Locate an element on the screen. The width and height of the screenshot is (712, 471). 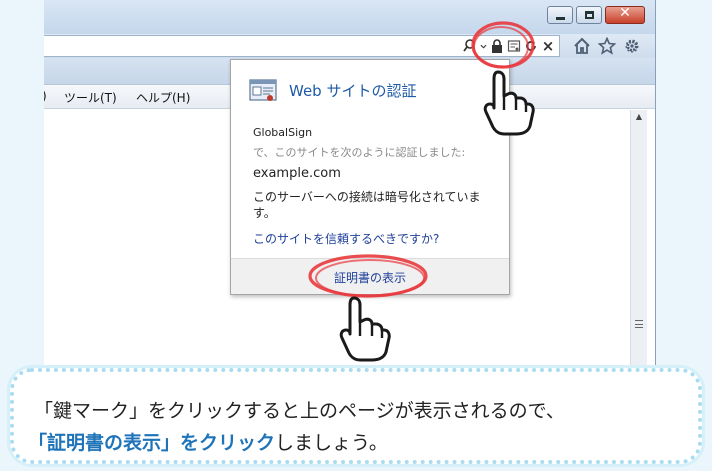
instruction-line-2: 「証明書の表示」をクリックしましょう。 is located at coordinates (208, 441).